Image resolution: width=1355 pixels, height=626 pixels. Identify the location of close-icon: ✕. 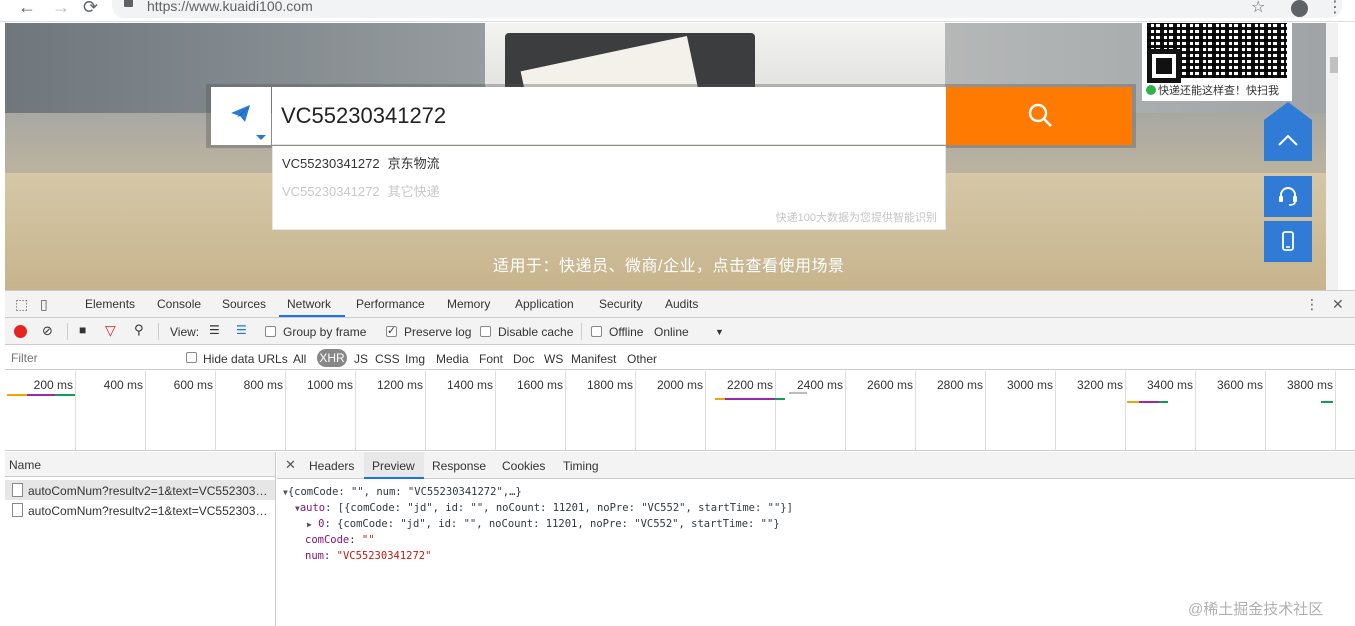
(290, 465).